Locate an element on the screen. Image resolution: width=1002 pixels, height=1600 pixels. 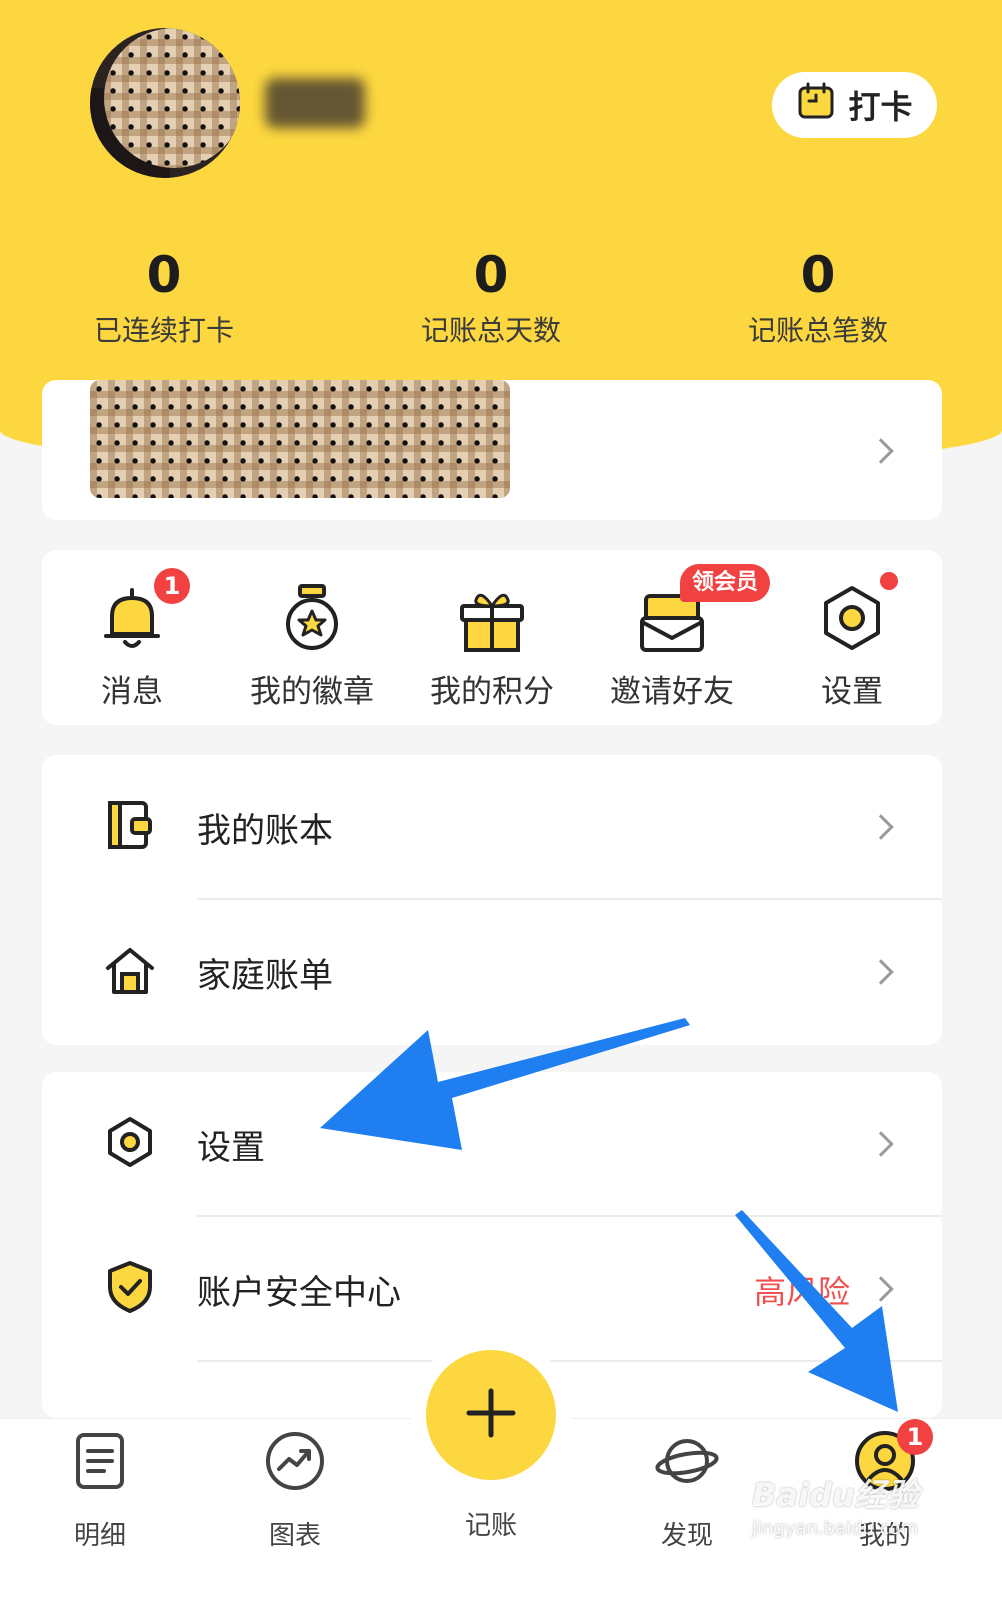
envelope-icon is located at coordinates (672, 628).